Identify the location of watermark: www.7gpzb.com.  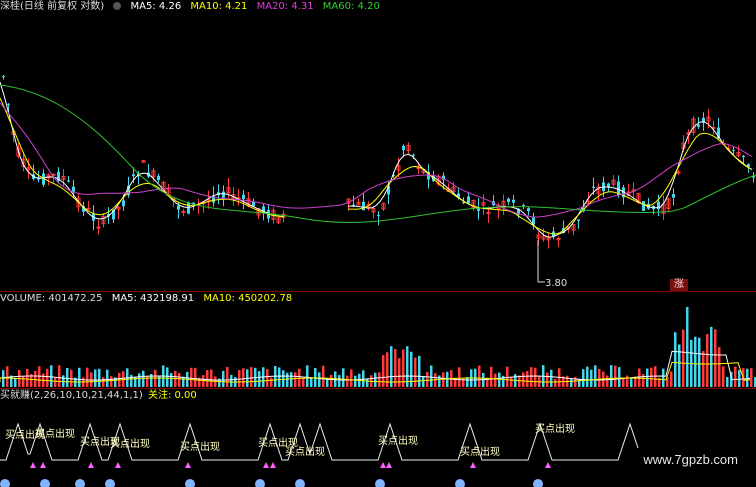
(690, 459).